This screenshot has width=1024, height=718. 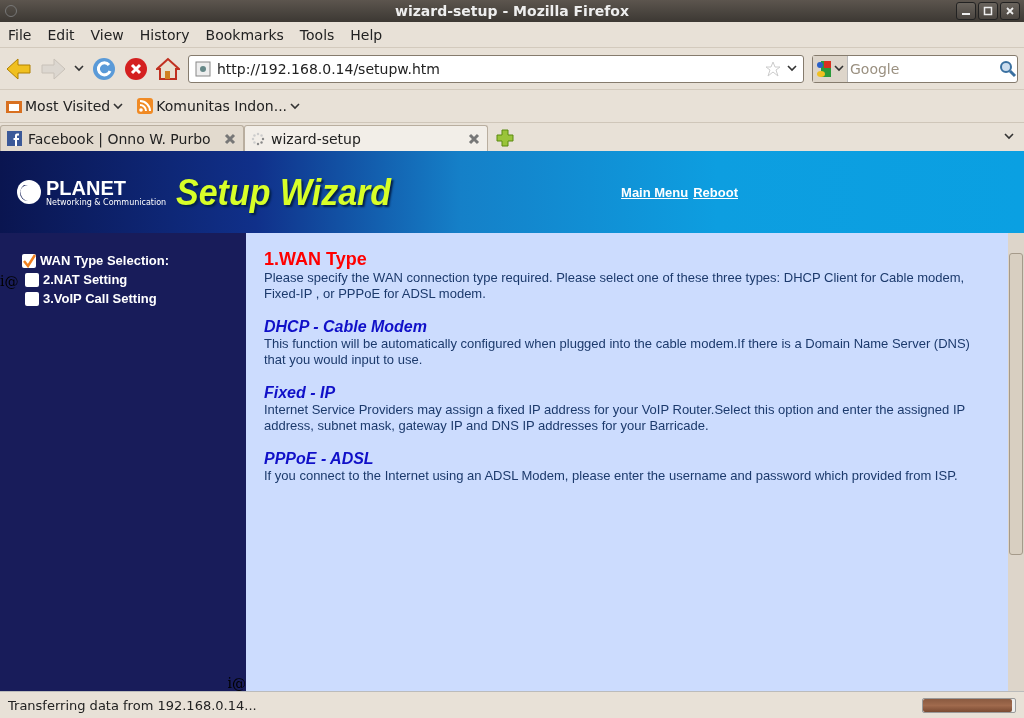 I want to click on checkmark-icon, so click(x=29, y=260).